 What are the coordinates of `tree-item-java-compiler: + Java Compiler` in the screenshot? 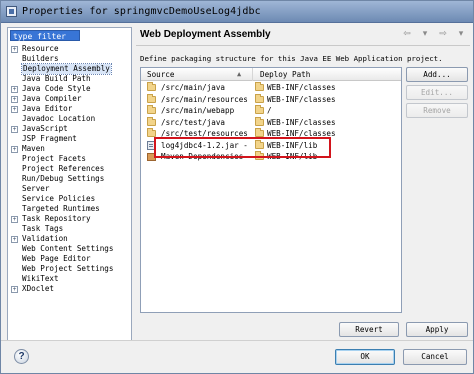 It's located at (70, 99).